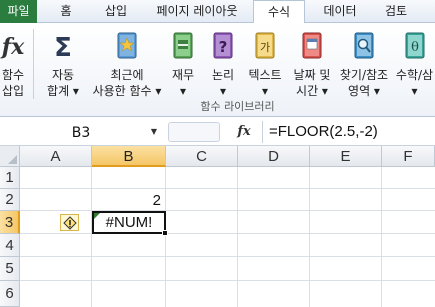  What do you see at coordinates (265, 91) in the screenshot?
I see `text-label-2: ▾` at bounding box center [265, 91].